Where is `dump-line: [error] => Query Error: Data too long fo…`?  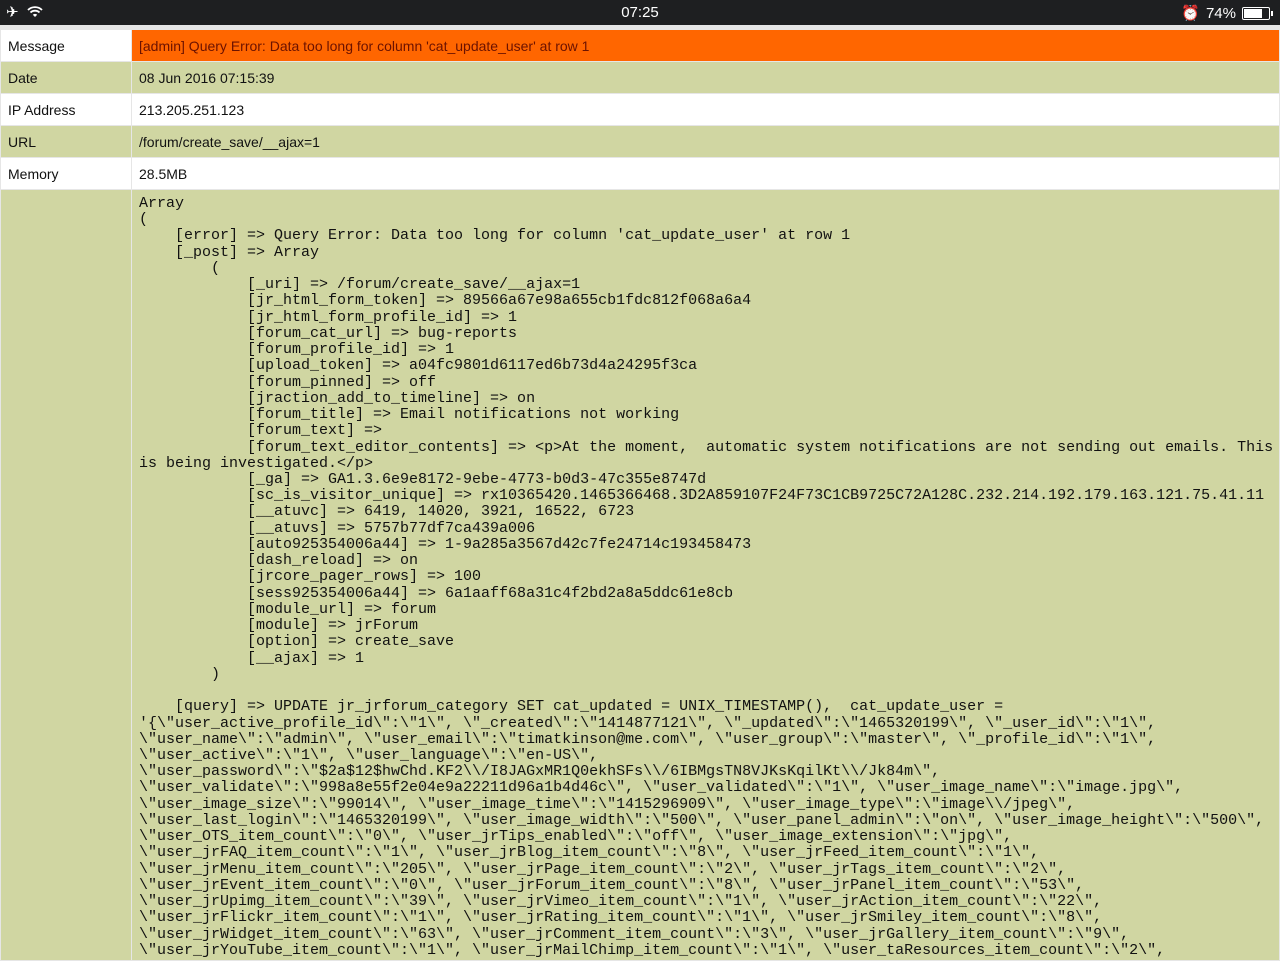
dump-line: [error] => Query Error: Data too long fo… is located at coordinates (495, 236).